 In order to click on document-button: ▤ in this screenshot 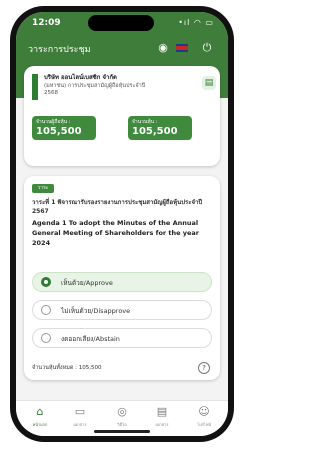, I will do `click(209, 83)`.